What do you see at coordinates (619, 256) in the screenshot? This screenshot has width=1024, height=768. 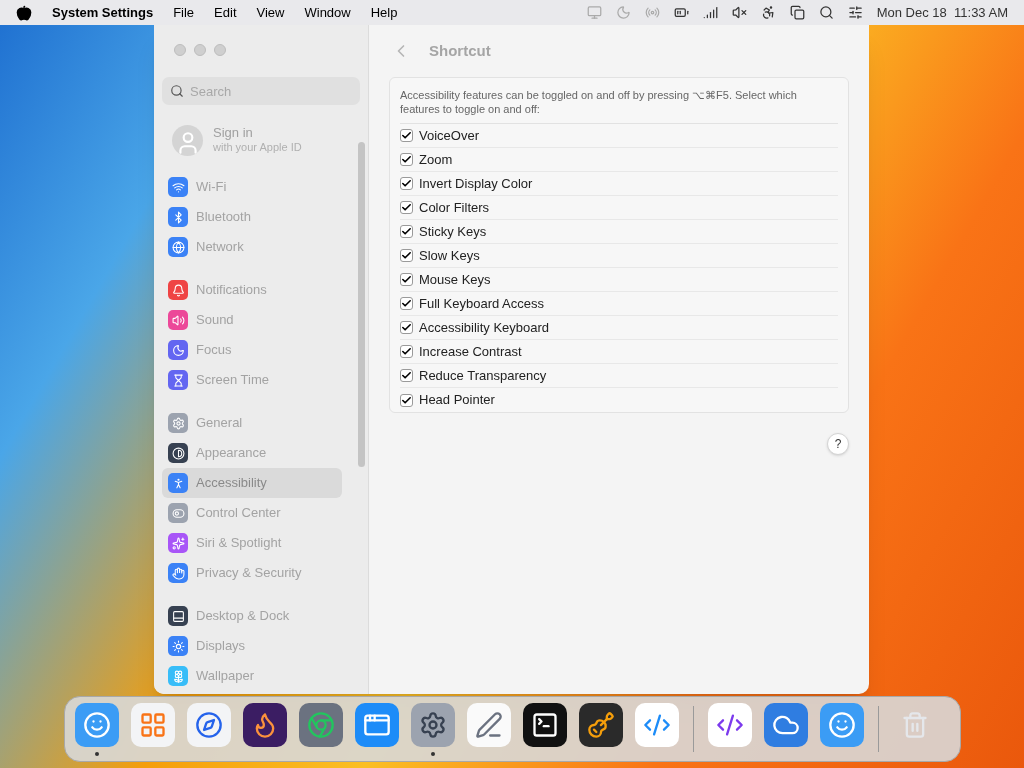 I see `feature-checkbox: Slow Keys` at bounding box center [619, 256].